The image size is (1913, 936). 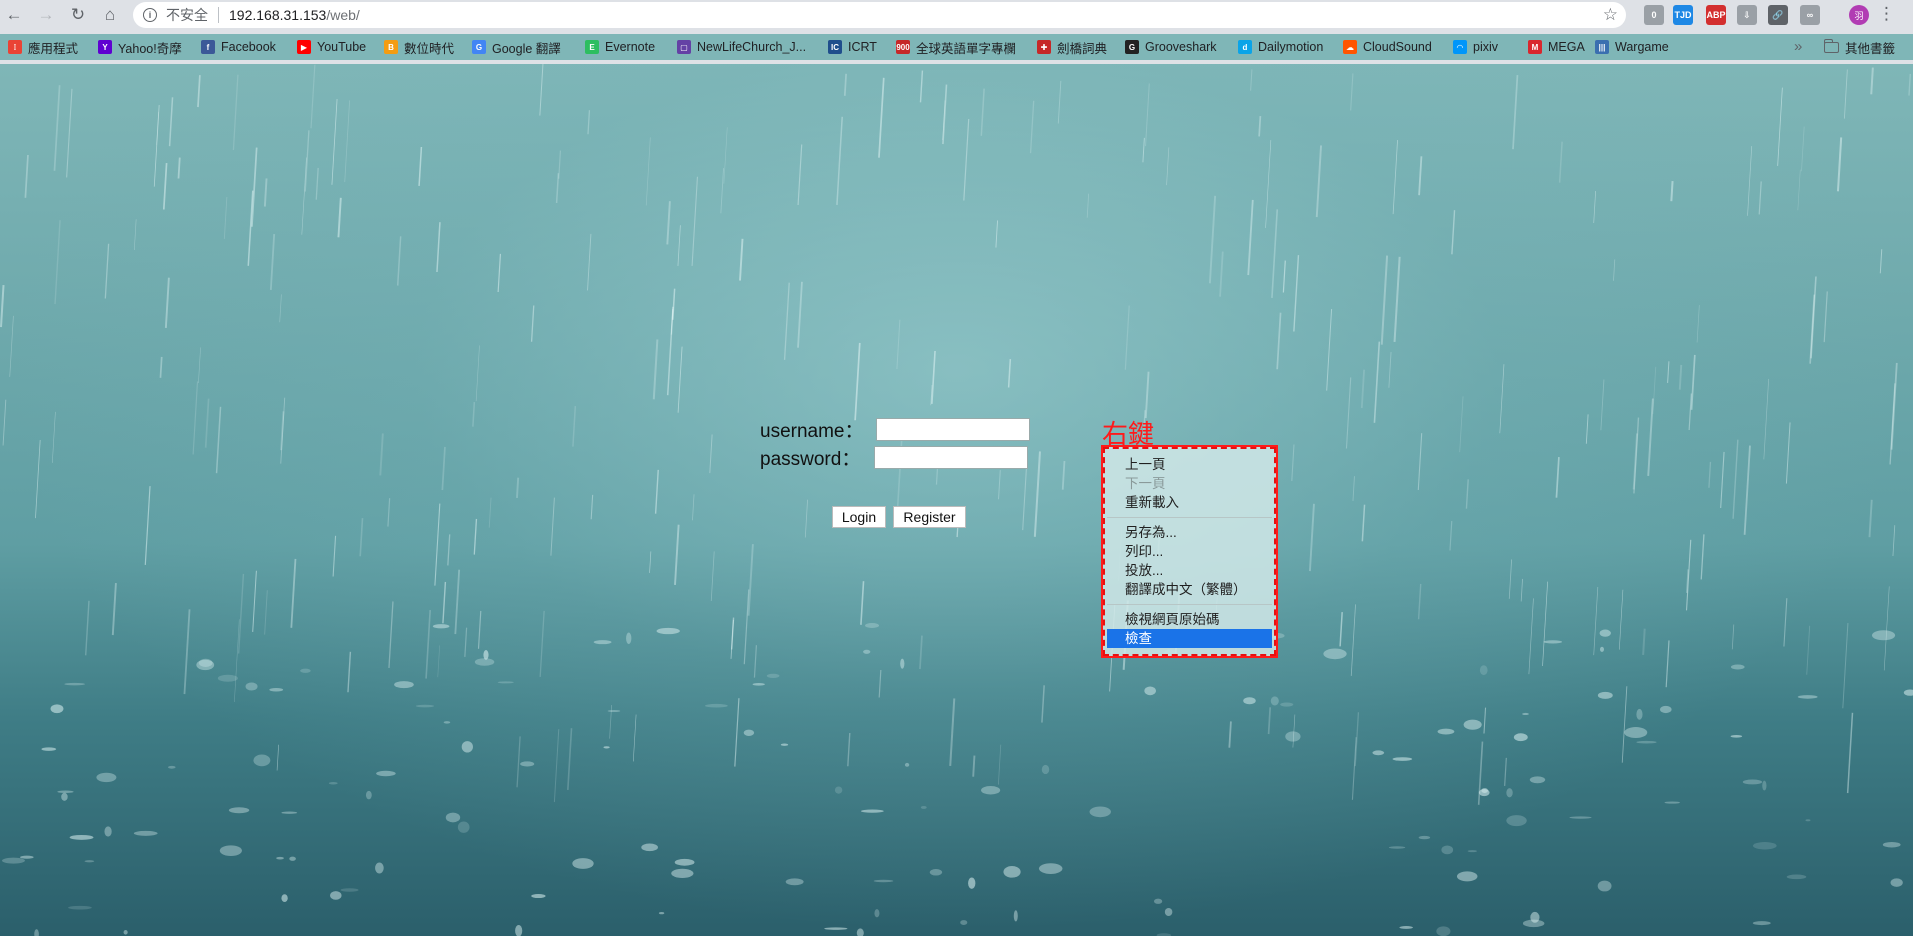 What do you see at coordinates (46, 15) in the screenshot?
I see `arrow-right-icon: →` at bounding box center [46, 15].